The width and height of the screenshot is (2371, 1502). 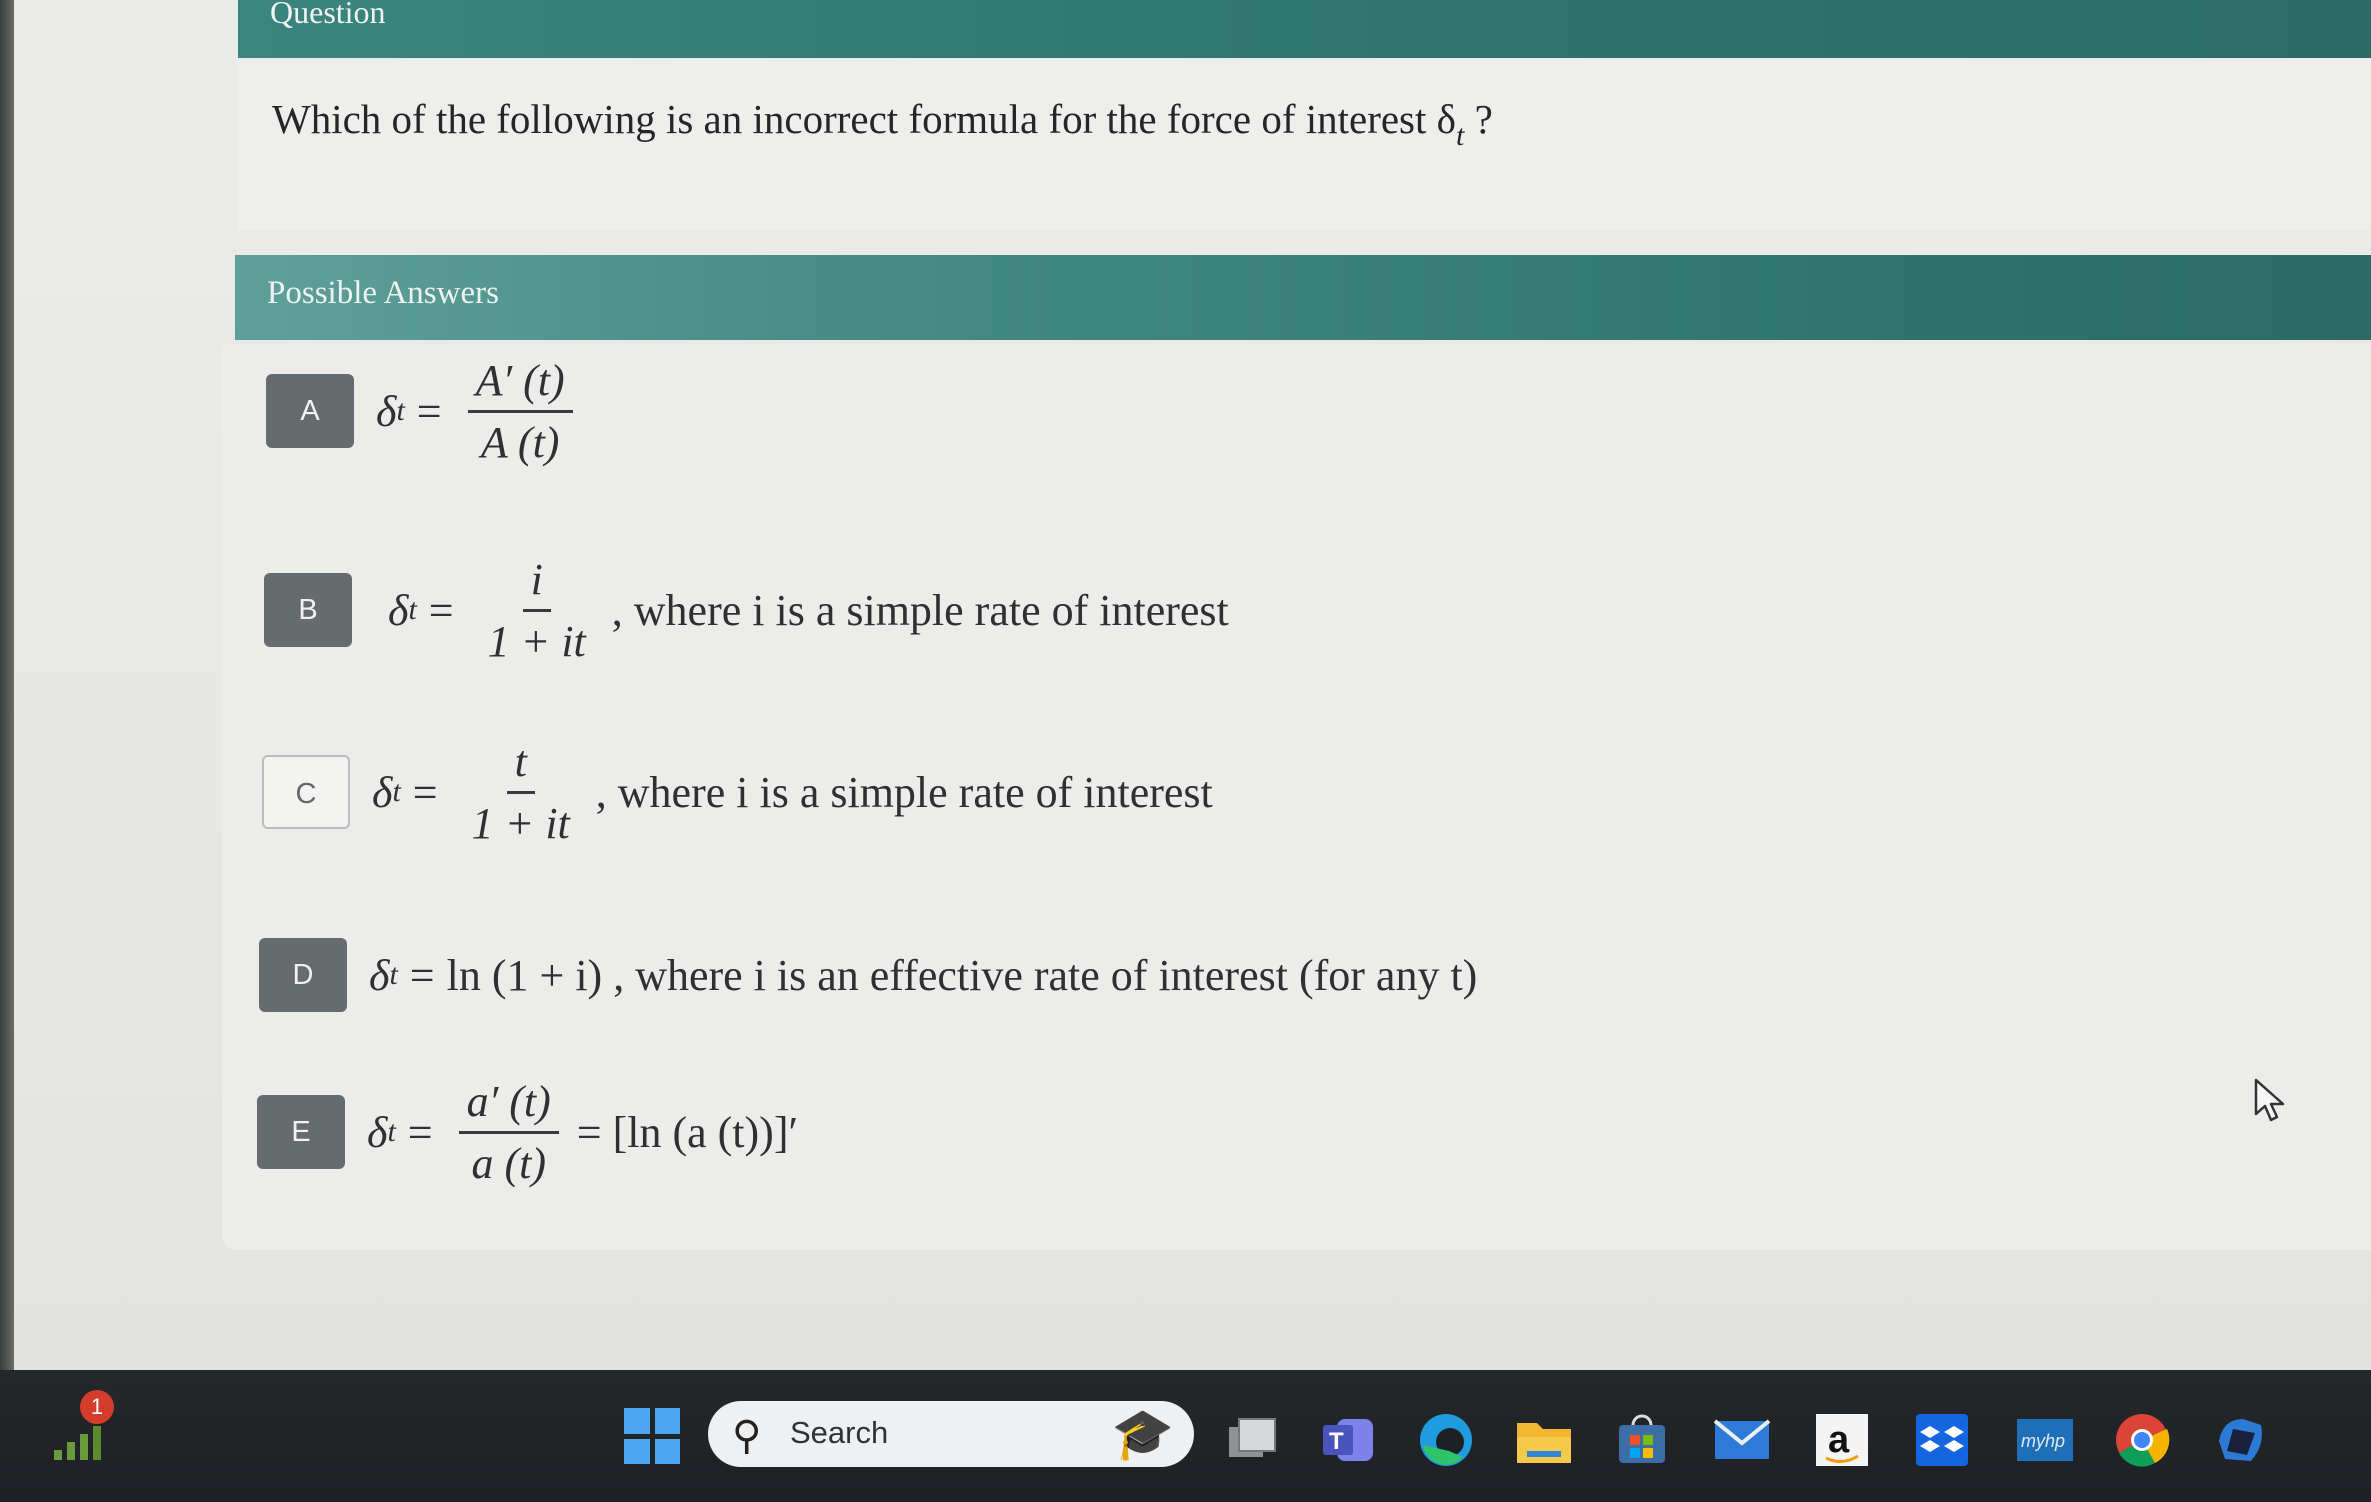 What do you see at coordinates (1839, 1440) in the screenshot?
I see `svg-text: a` at bounding box center [1839, 1440].